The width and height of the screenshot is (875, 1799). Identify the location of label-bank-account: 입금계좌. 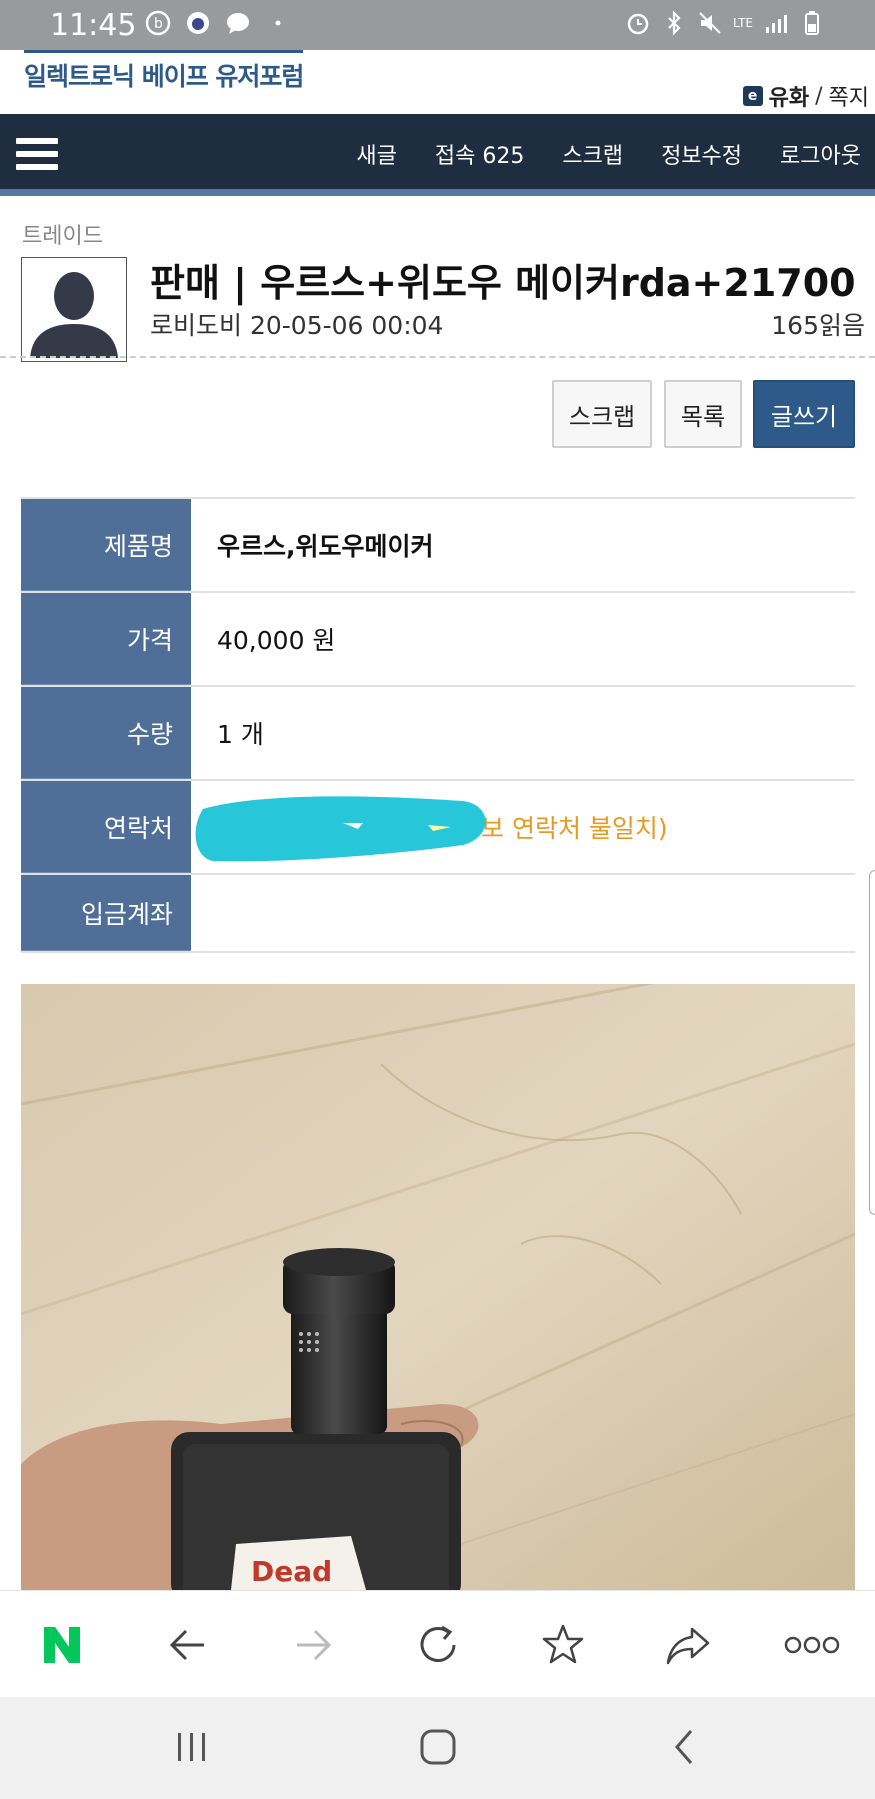
(106, 913).